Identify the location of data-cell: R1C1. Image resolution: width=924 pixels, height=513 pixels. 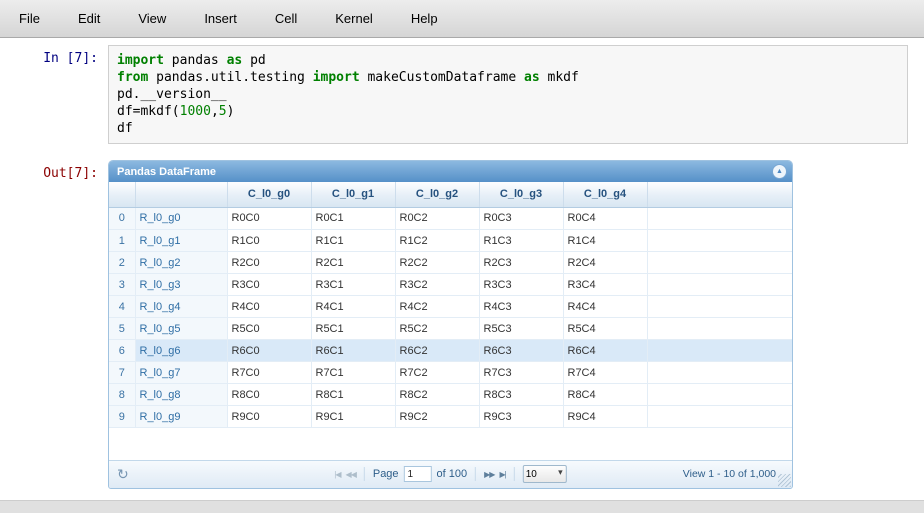
(353, 240).